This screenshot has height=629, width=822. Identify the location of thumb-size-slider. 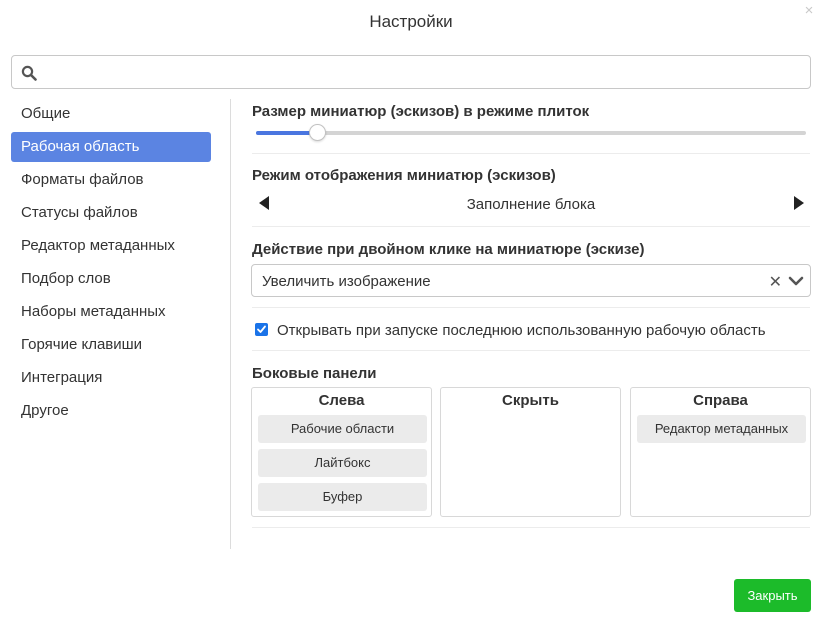
(531, 132).